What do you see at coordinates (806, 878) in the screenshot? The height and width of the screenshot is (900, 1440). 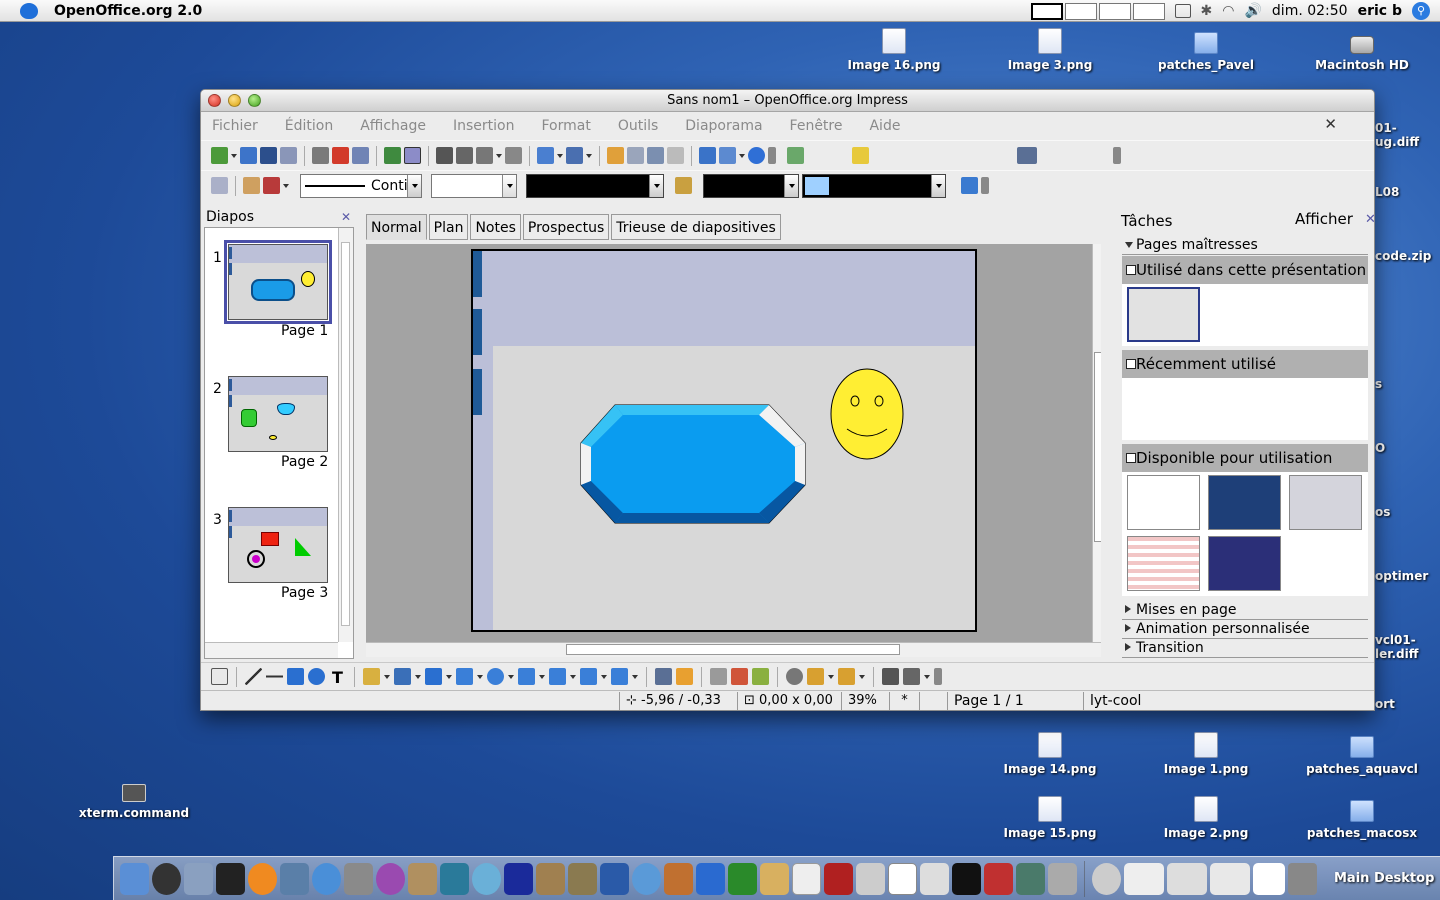 I see `ical-icon` at bounding box center [806, 878].